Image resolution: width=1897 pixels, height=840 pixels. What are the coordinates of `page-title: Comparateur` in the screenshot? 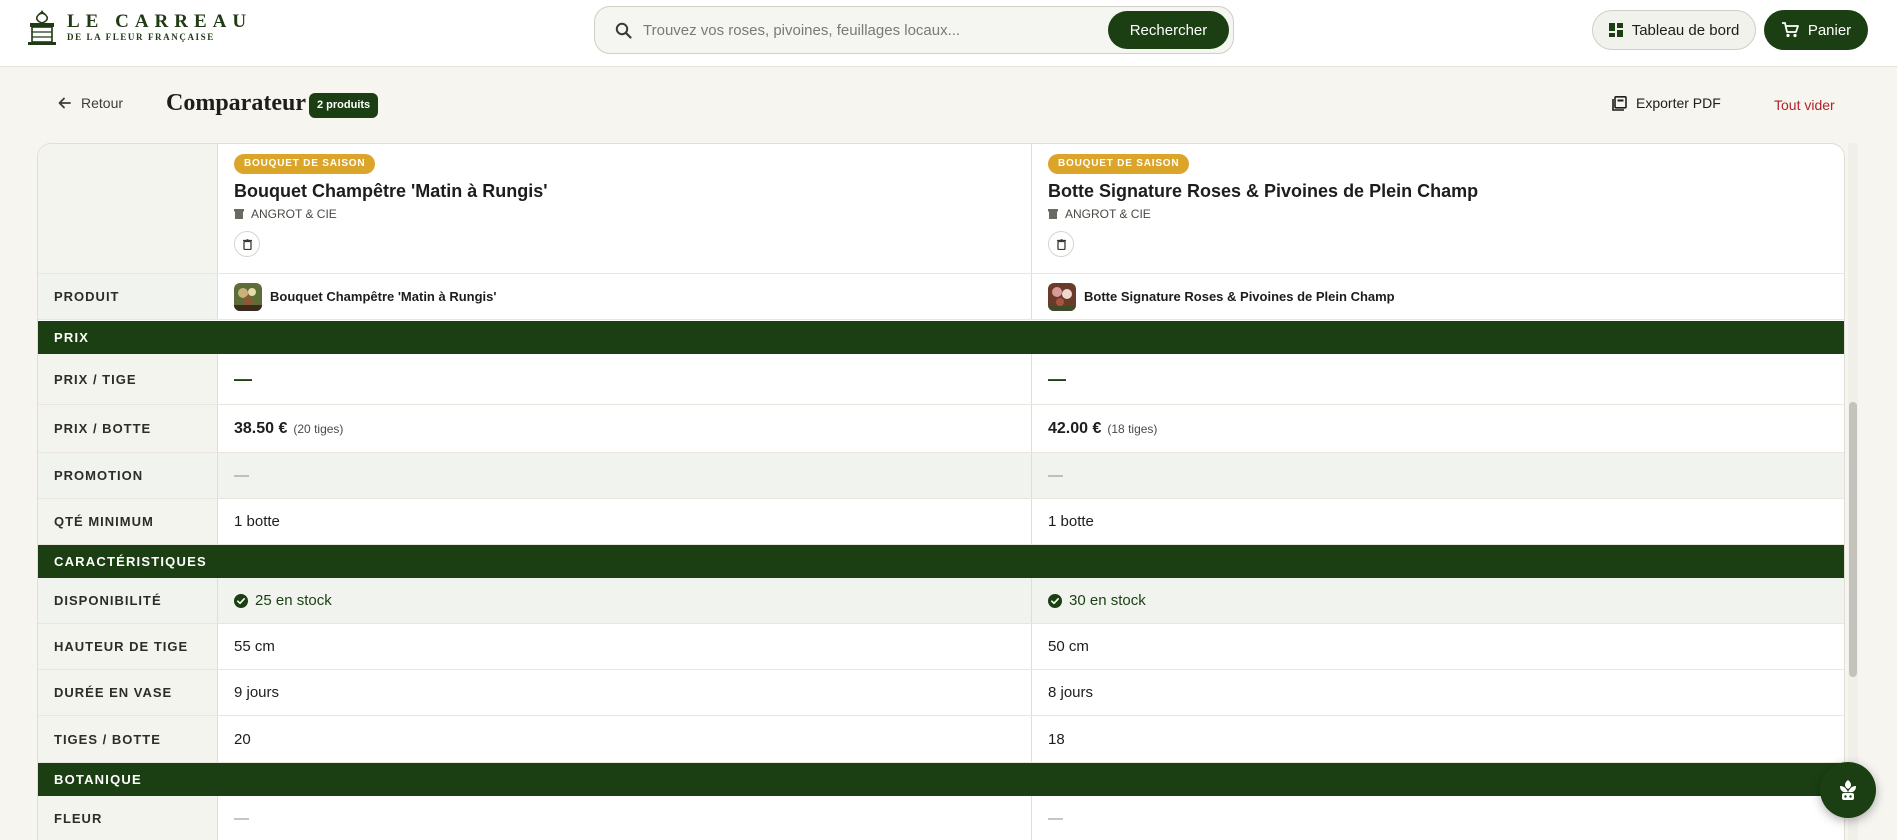 It's located at (236, 103).